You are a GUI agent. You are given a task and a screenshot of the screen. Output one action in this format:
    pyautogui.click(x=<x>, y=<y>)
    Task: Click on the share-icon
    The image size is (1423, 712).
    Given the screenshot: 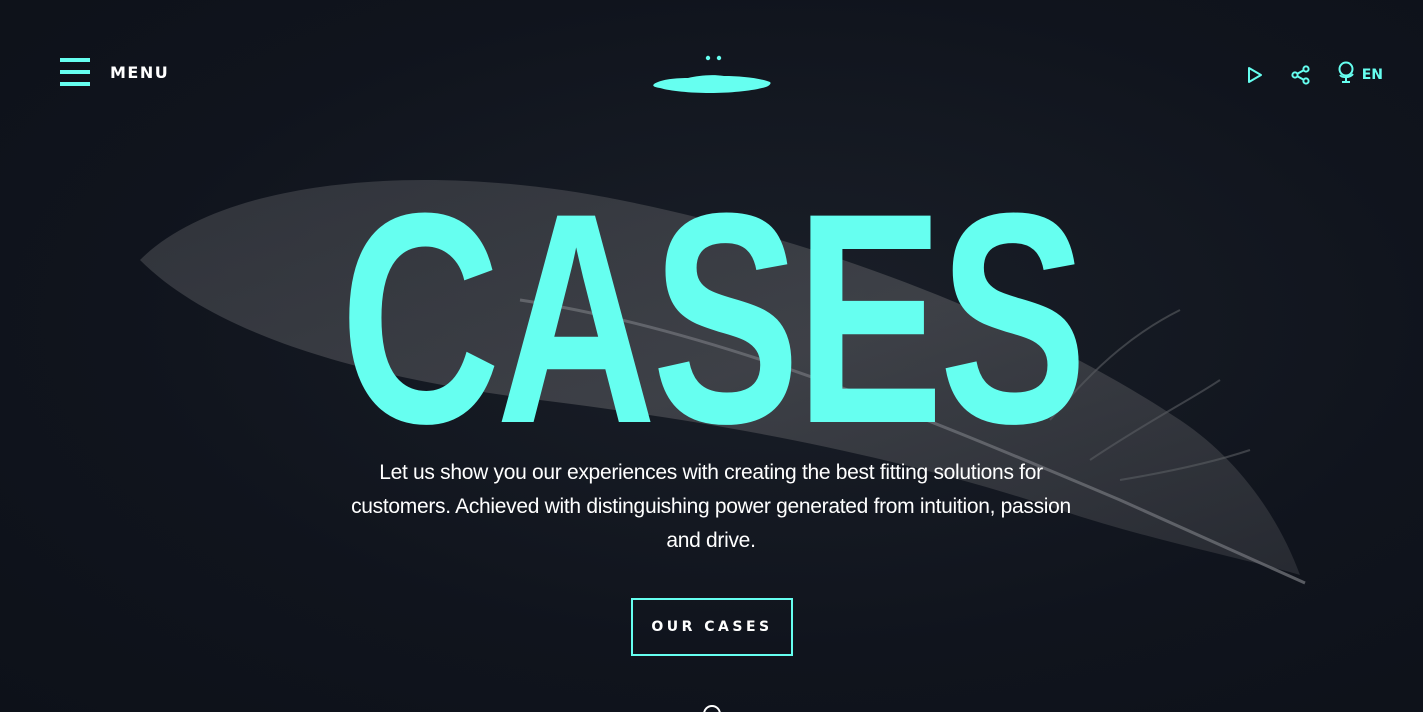 What is the action you would take?
    pyautogui.click(x=1301, y=75)
    